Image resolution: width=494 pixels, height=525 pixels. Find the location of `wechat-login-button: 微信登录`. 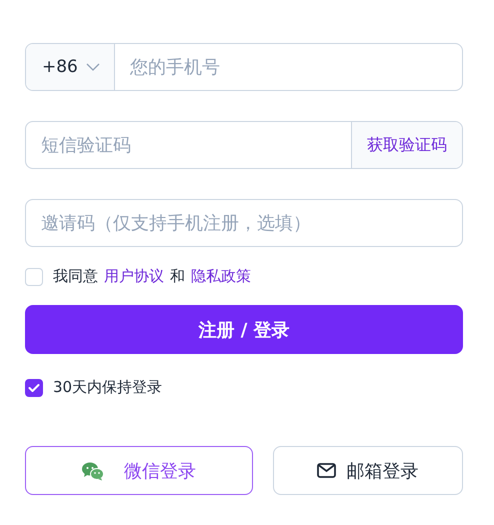

wechat-login-button: 微信登录 is located at coordinates (139, 470).